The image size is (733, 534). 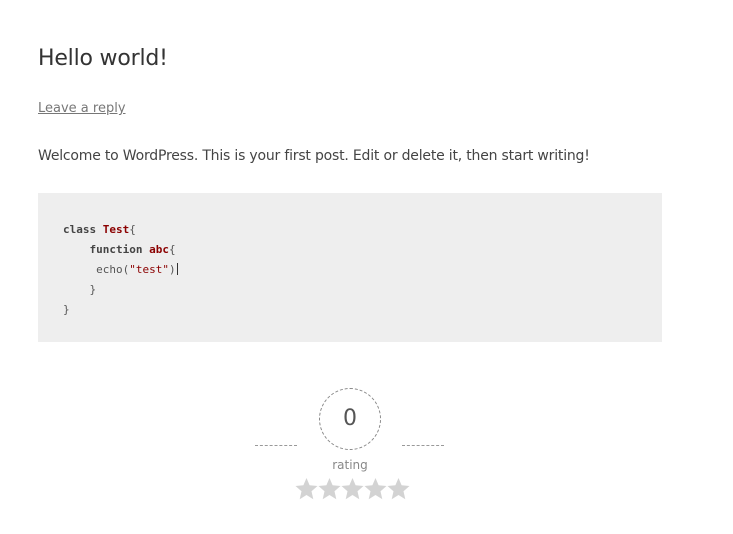 I want to click on rating-divider-left, so click(x=276, y=445).